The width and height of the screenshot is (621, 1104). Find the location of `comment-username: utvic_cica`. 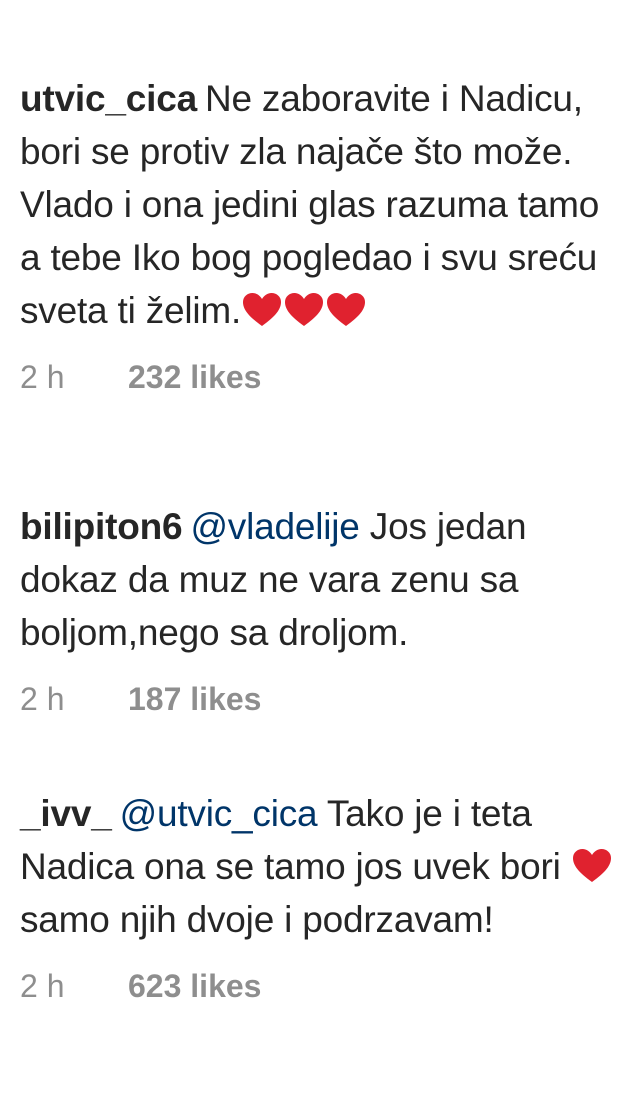

comment-username: utvic_cica is located at coordinates (108, 98).